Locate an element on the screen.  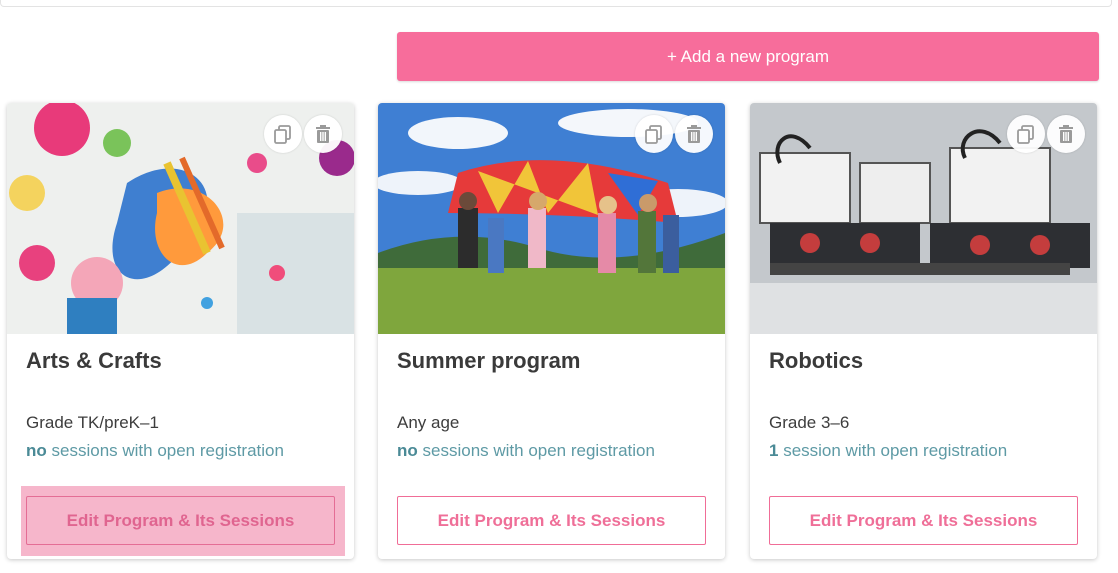
program-sessions: 1 session with open registration is located at coordinates (888, 451).